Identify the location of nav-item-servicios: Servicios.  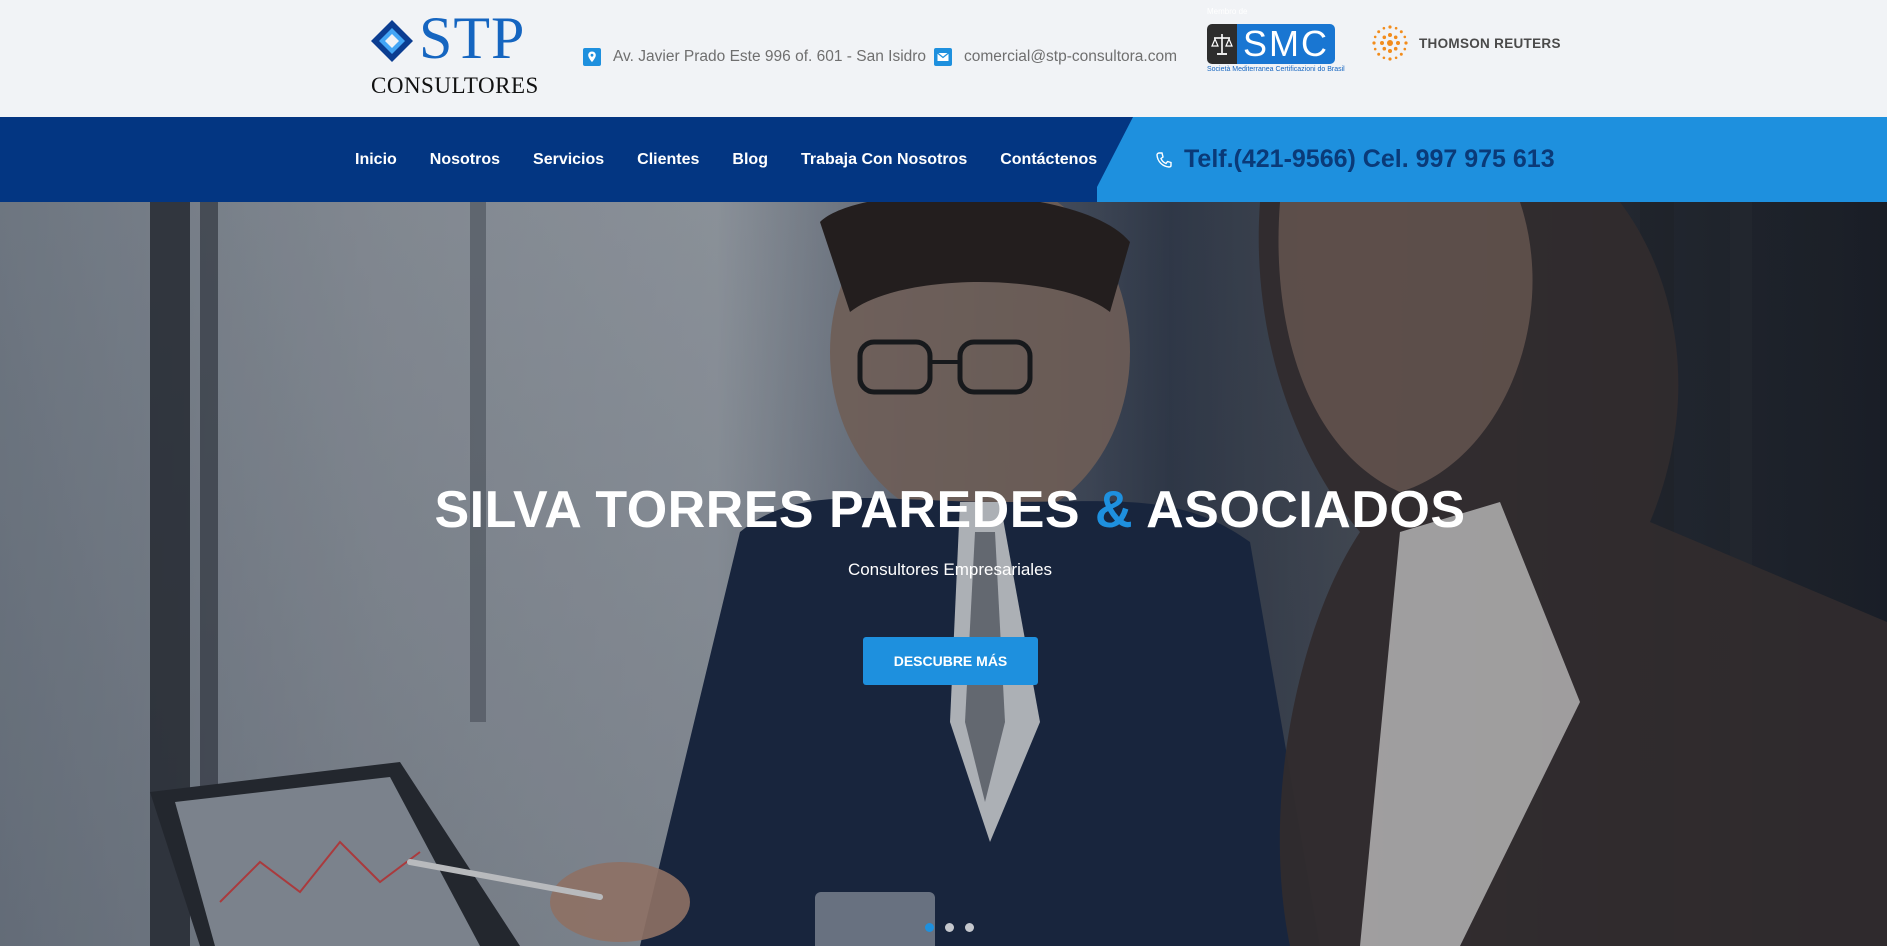
(568, 160).